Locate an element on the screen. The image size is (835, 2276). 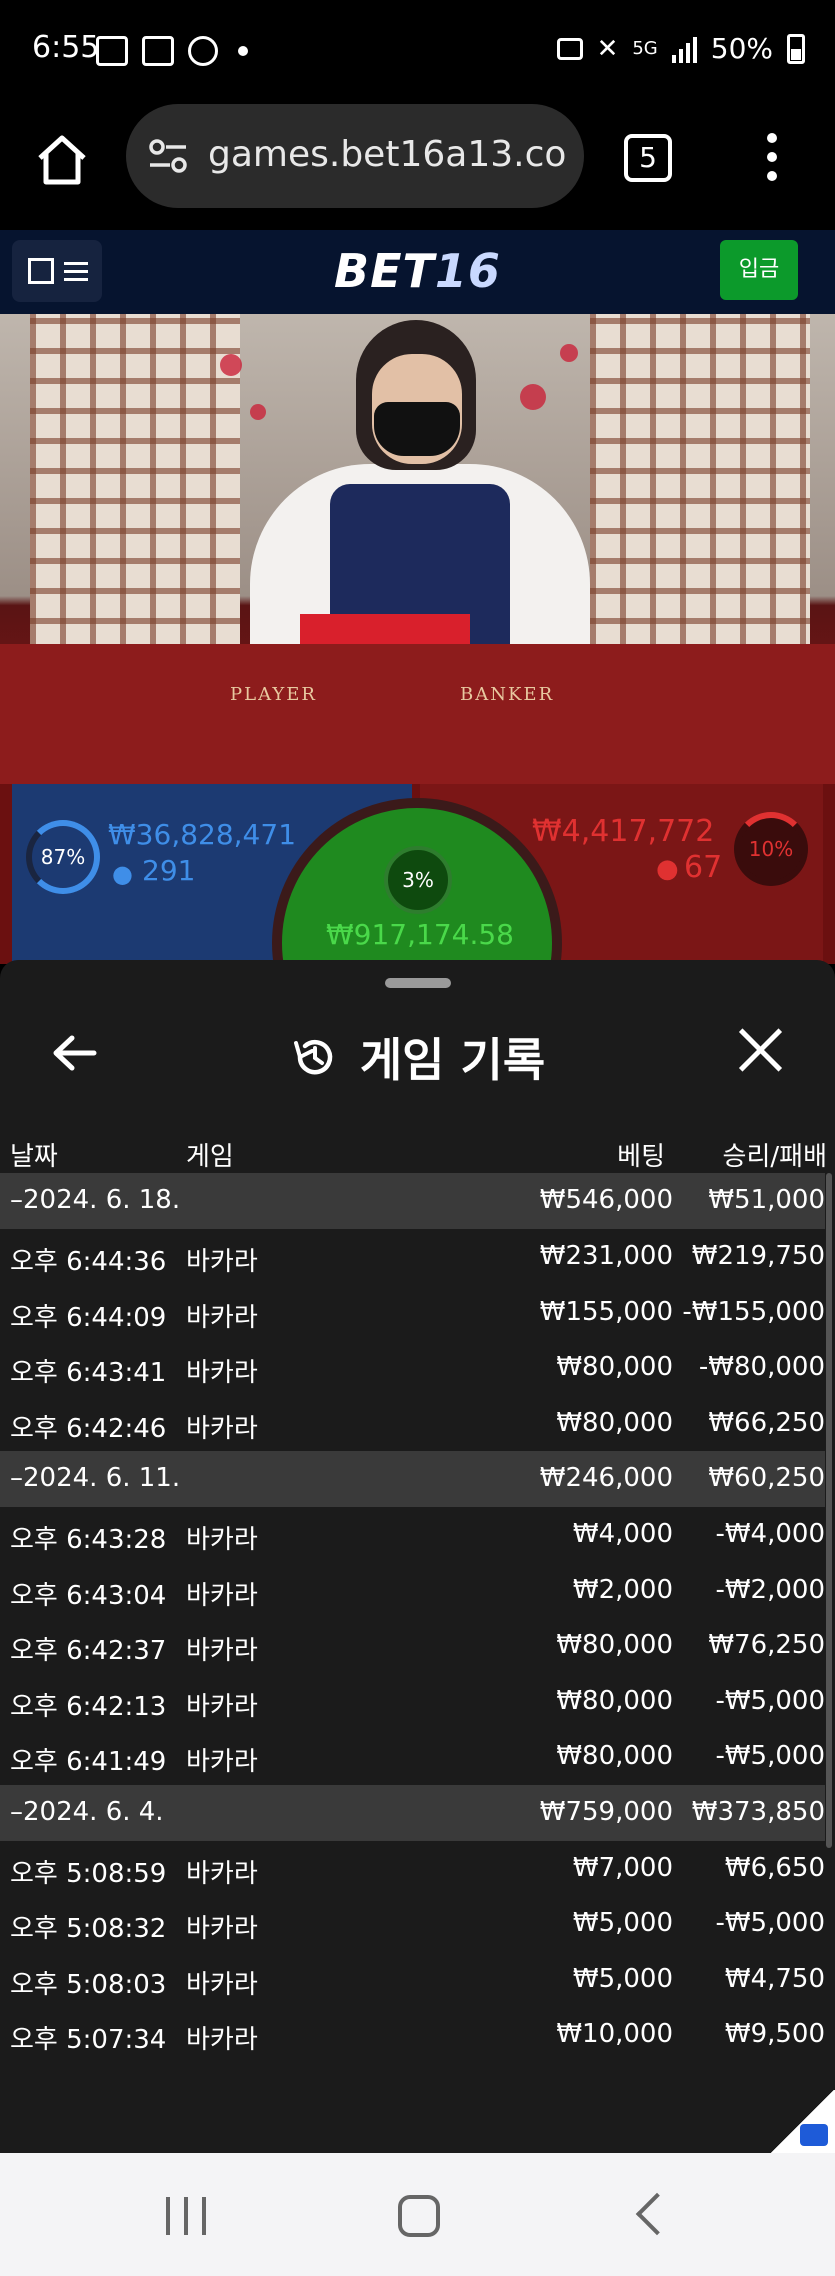
back-nav-icon is located at coordinates (657, 2214).